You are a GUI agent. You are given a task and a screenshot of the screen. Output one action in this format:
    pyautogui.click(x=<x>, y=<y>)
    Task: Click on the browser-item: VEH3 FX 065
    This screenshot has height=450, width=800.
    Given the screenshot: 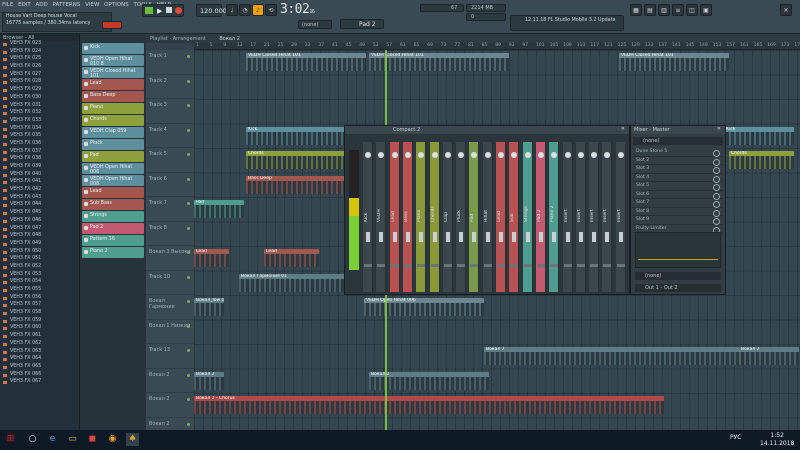 What is the action you would take?
    pyautogui.click(x=39, y=368)
    